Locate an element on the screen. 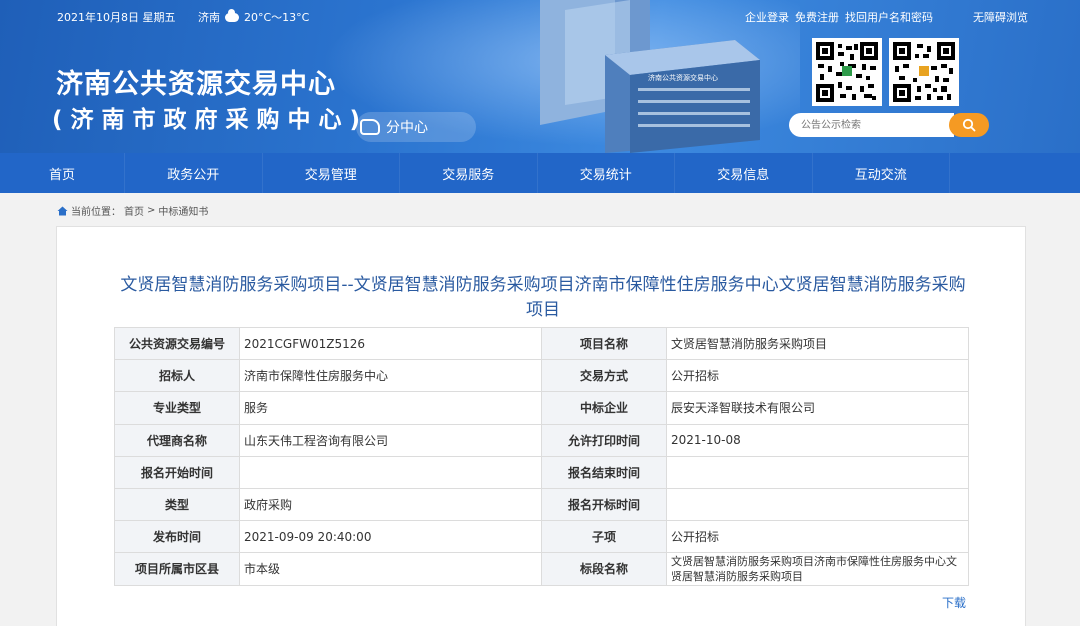 The height and width of the screenshot is (626, 1080). breadcrumb-home: 首页 is located at coordinates (134, 210).